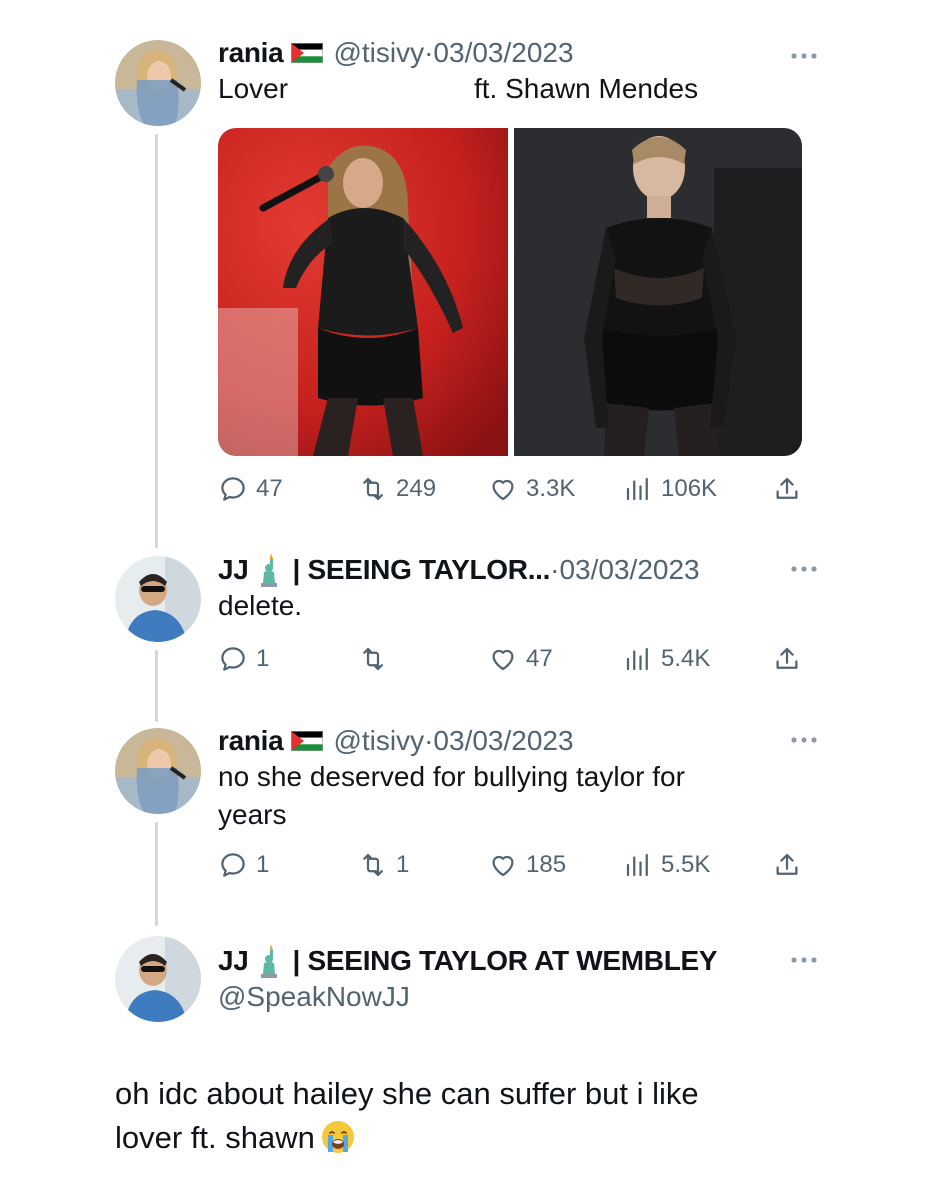  I want to click on like-button: 47, so click(520, 659).